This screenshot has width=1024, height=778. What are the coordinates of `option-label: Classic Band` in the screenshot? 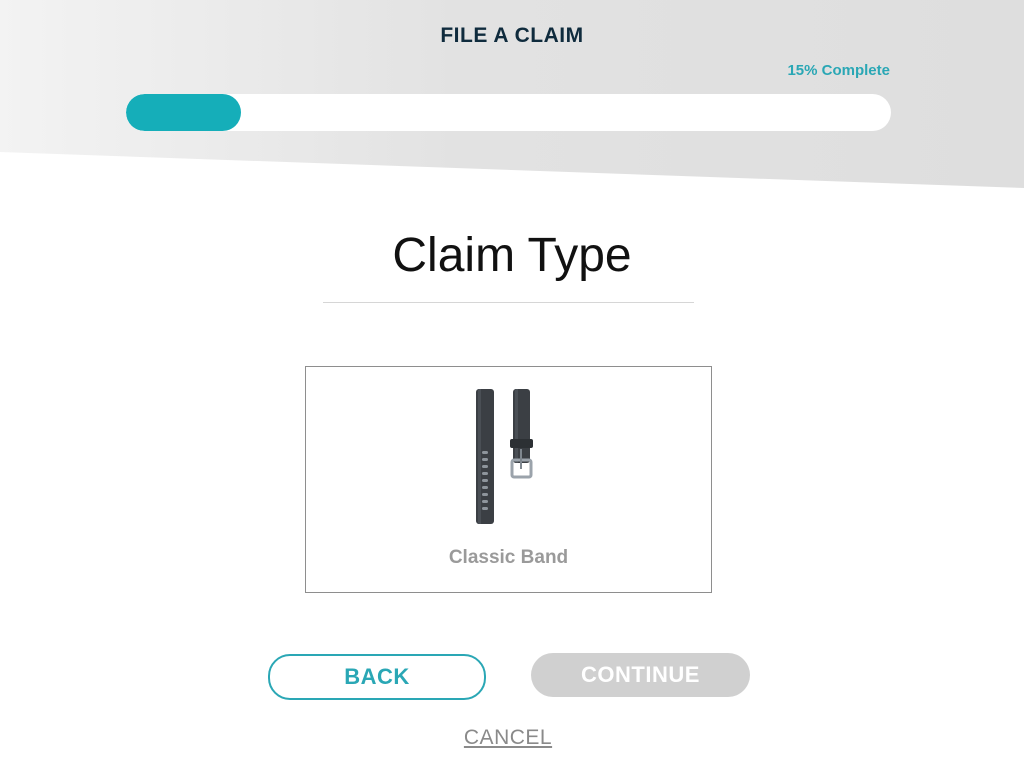 It's located at (508, 557).